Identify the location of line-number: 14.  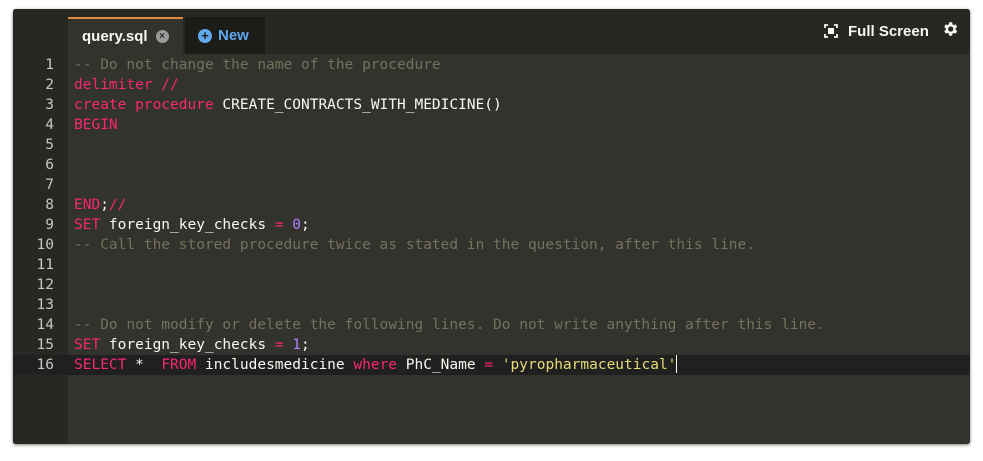
(45, 325).